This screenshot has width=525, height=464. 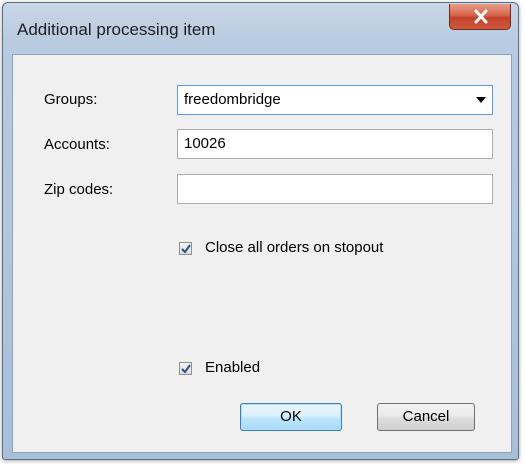 I want to click on chevron-down-icon, so click(x=481, y=100).